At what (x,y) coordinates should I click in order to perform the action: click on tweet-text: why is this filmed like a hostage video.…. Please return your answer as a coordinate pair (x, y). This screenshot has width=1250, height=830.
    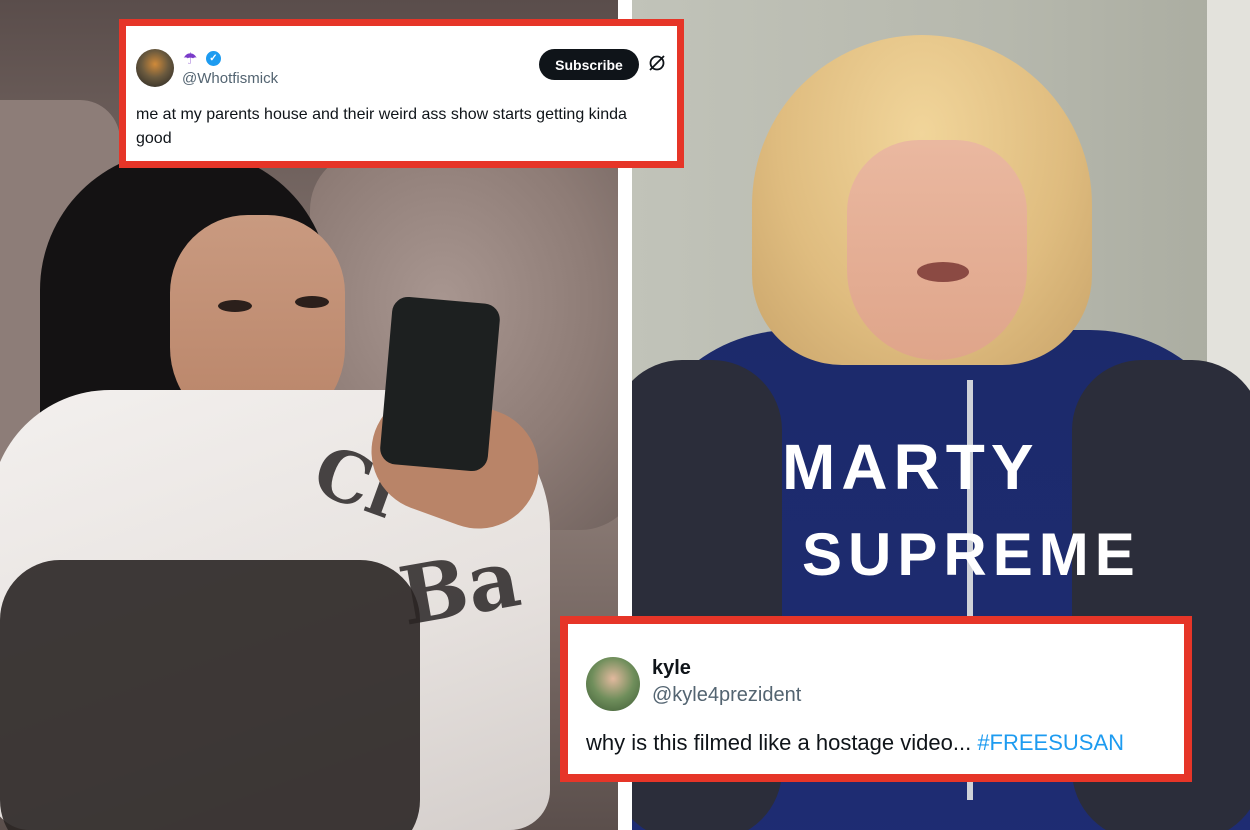
    Looking at the image, I should click on (855, 743).